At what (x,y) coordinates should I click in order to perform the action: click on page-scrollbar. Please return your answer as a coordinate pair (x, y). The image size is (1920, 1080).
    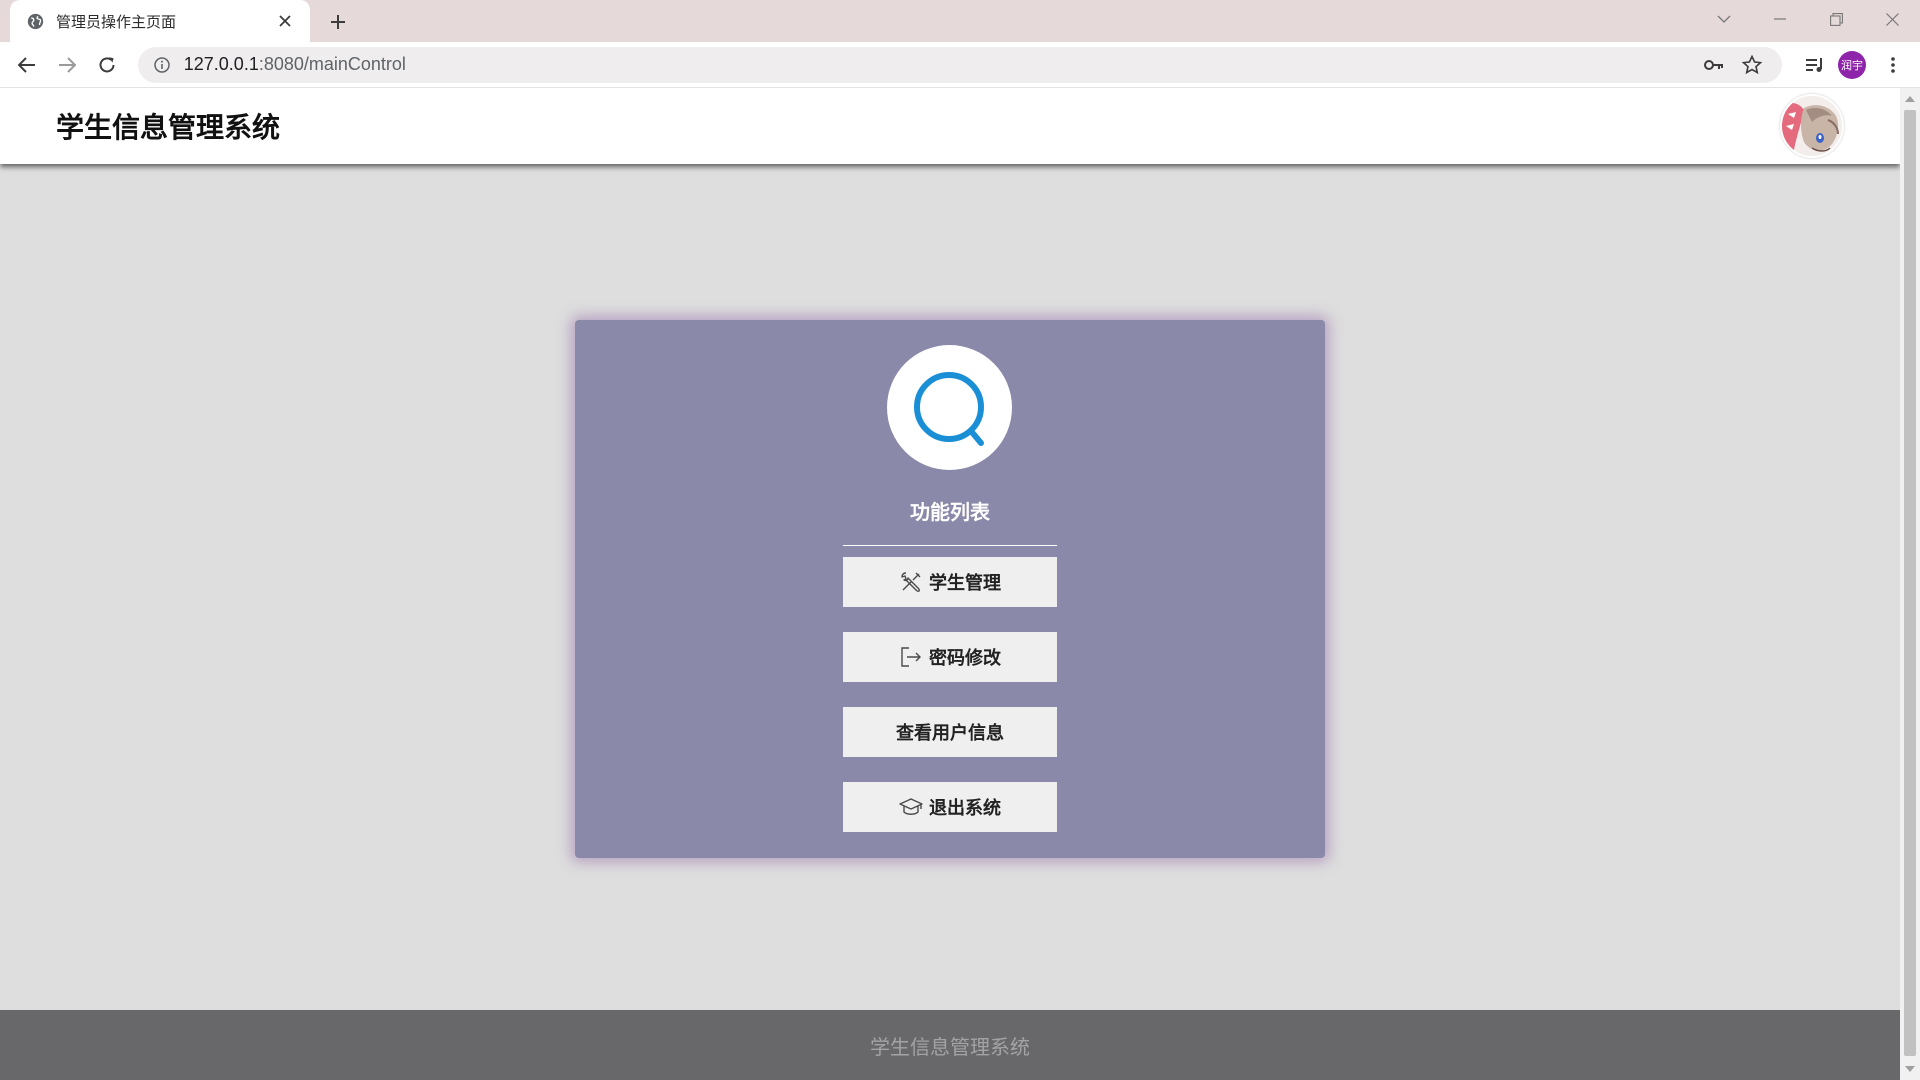
    Looking at the image, I should click on (1910, 584).